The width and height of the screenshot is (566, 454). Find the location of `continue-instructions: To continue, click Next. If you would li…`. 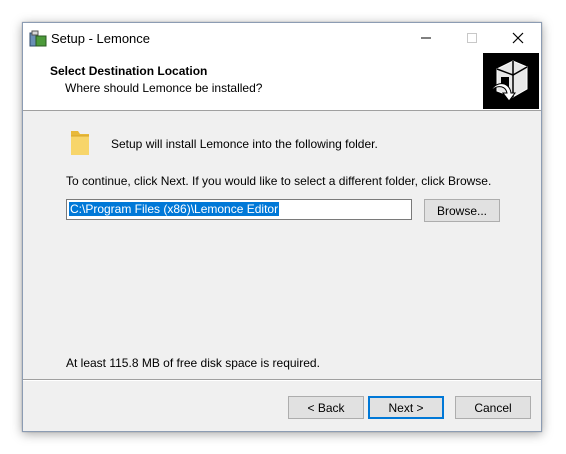

continue-instructions: To continue, click Next. If you would li… is located at coordinates (279, 181).